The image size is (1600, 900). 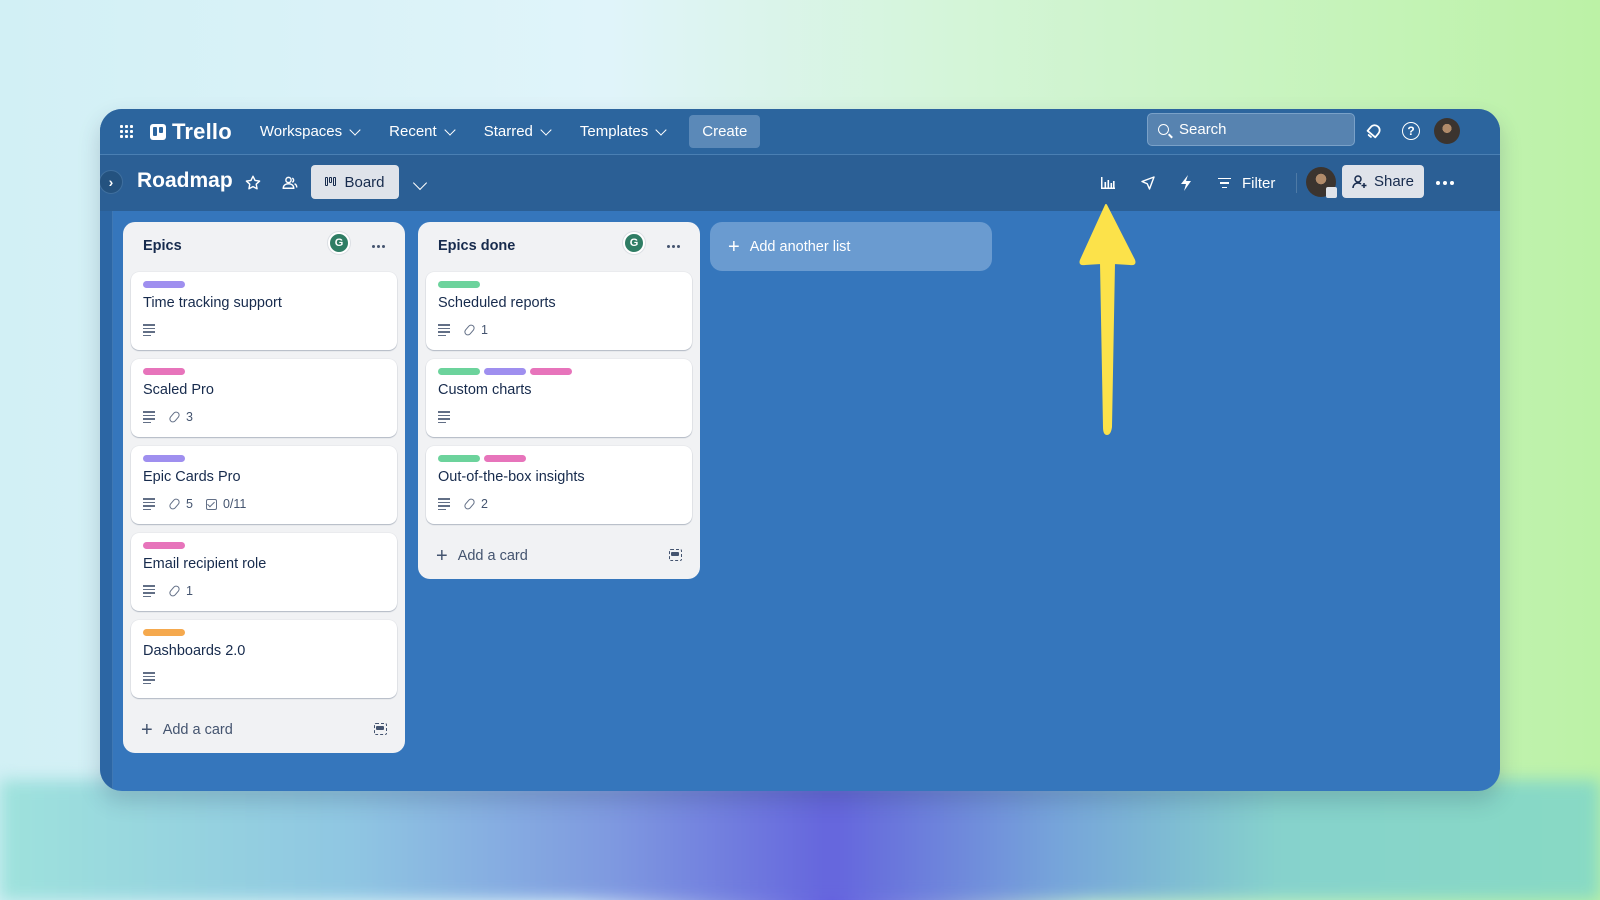 I want to click on share-label: Share, so click(x=1394, y=181).